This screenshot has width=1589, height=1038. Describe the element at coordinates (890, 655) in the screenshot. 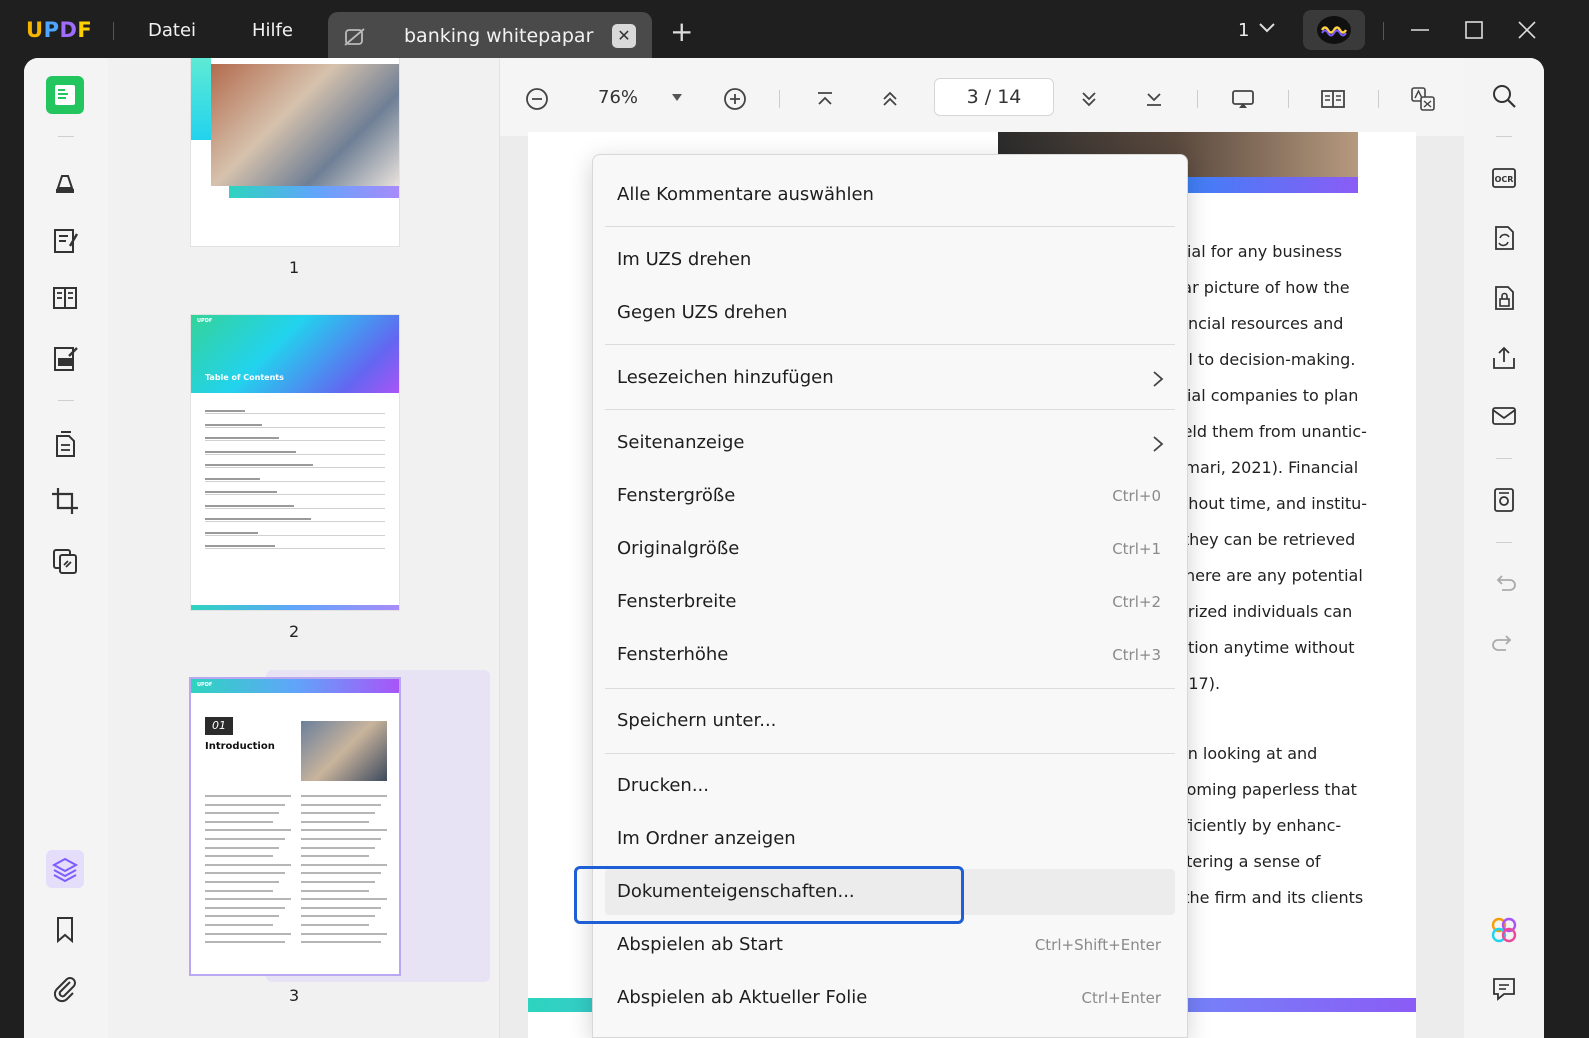

I see `menu-item-fit-height: Fensterhöhe Ctrl+3` at that location.